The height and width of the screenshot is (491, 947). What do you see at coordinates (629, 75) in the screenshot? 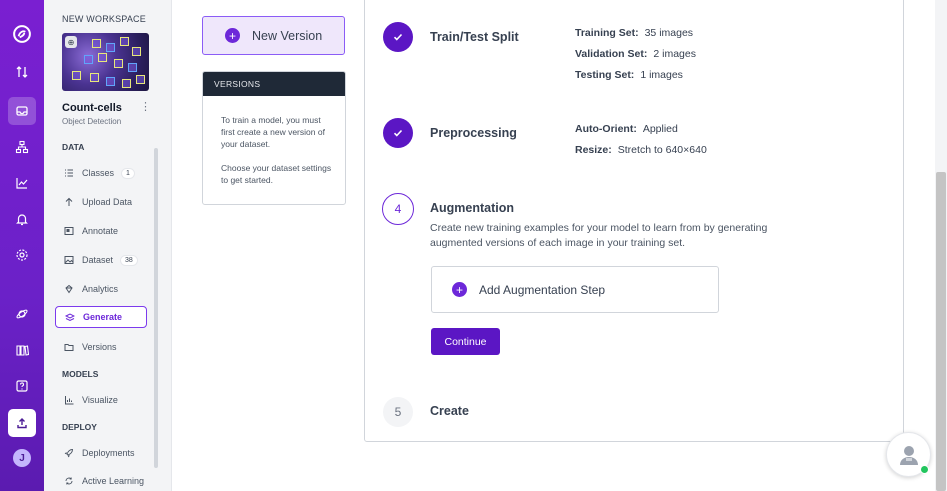
I see `testing-set-info: Testing Set: 1 images` at bounding box center [629, 75].